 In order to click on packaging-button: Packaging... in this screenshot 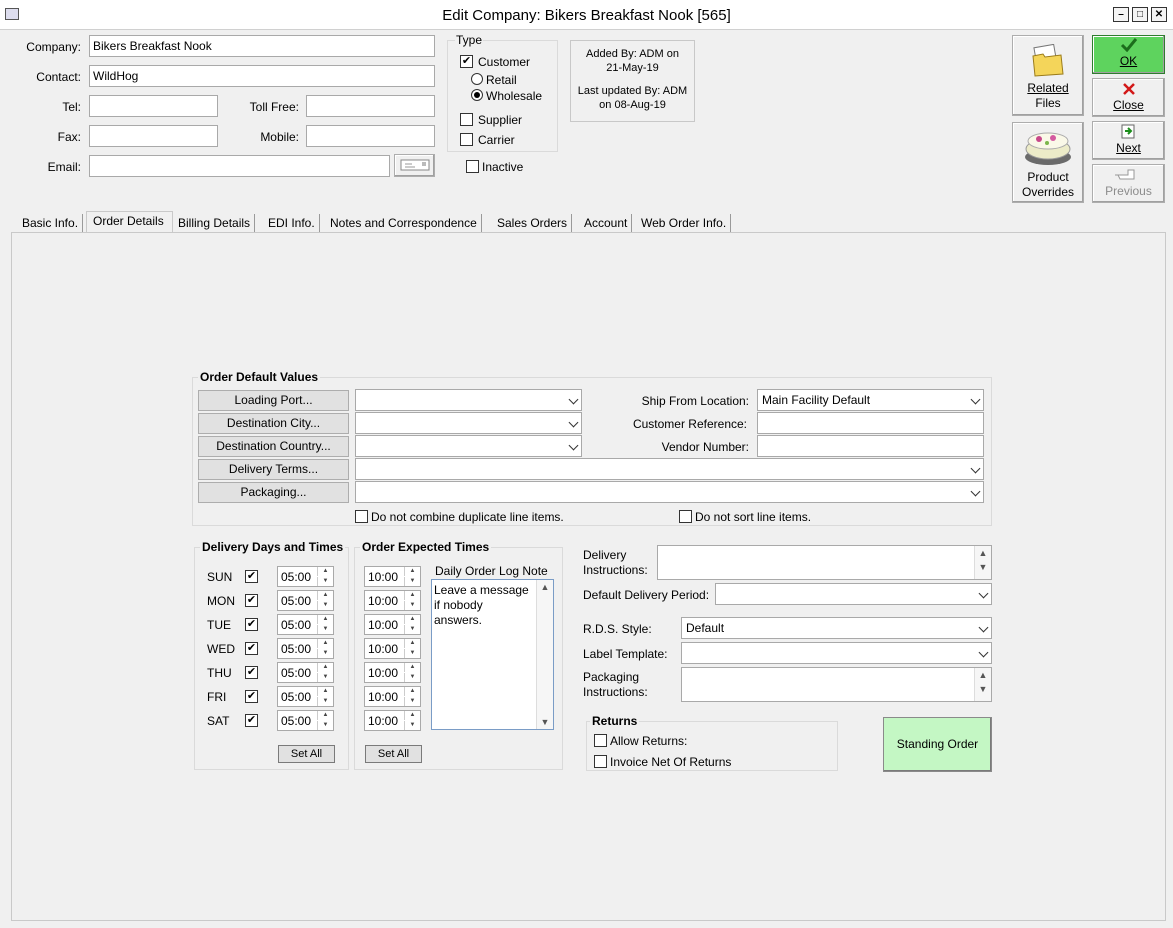, I will do `click(273, 492)`.